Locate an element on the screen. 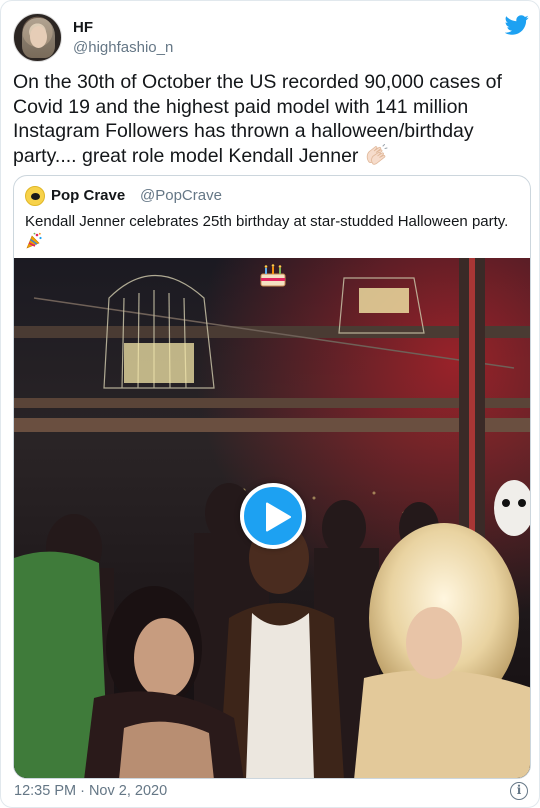  twitter-bird-icon is located at coordinates (517, 25).